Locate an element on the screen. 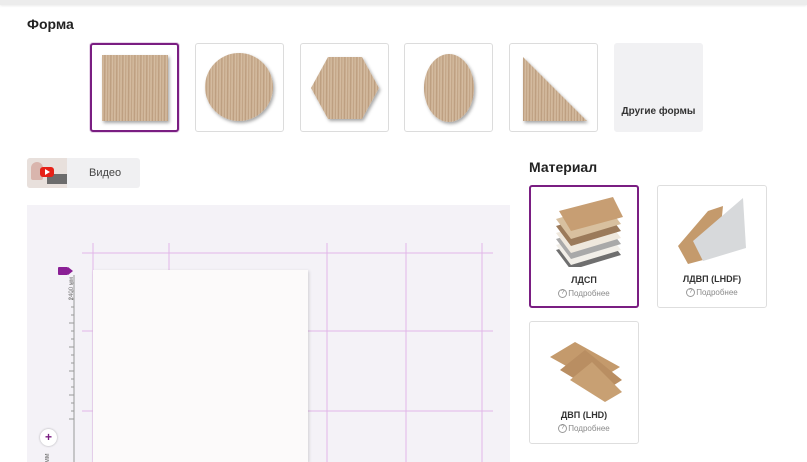  material-card-dvp: ДВП (LHD) ? Подробнее is located at coordinates (584, 382).